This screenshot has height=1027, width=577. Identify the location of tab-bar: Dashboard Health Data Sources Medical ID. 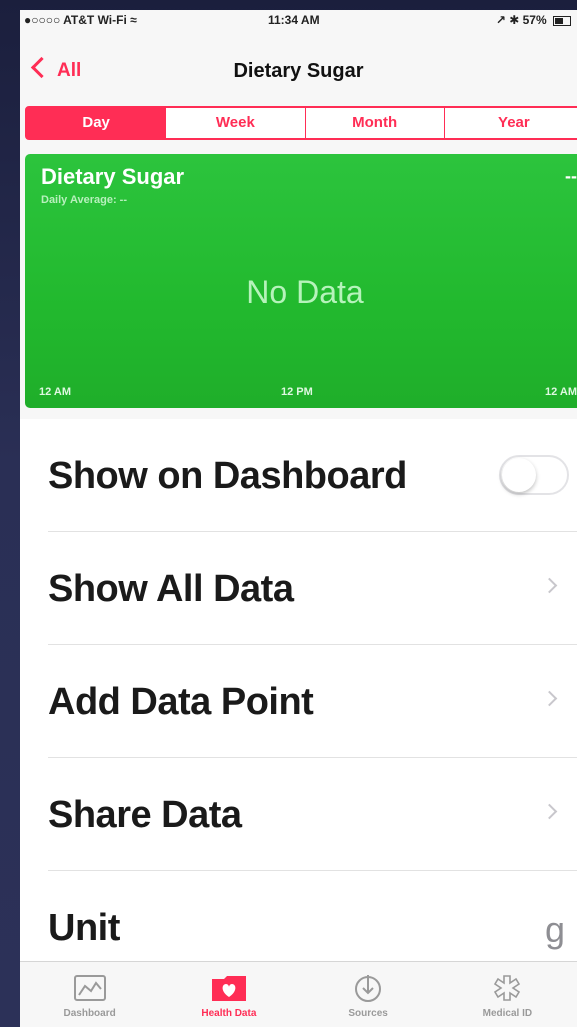
(298, 994).